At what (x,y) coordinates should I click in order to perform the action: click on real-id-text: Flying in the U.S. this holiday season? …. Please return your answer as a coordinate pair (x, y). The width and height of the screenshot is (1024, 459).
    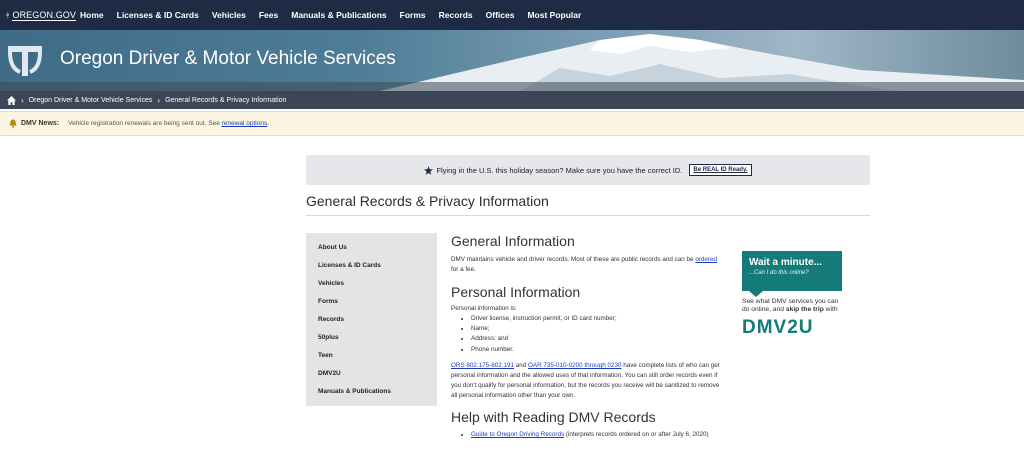
    Looking at the image, I should click on (559, 170).